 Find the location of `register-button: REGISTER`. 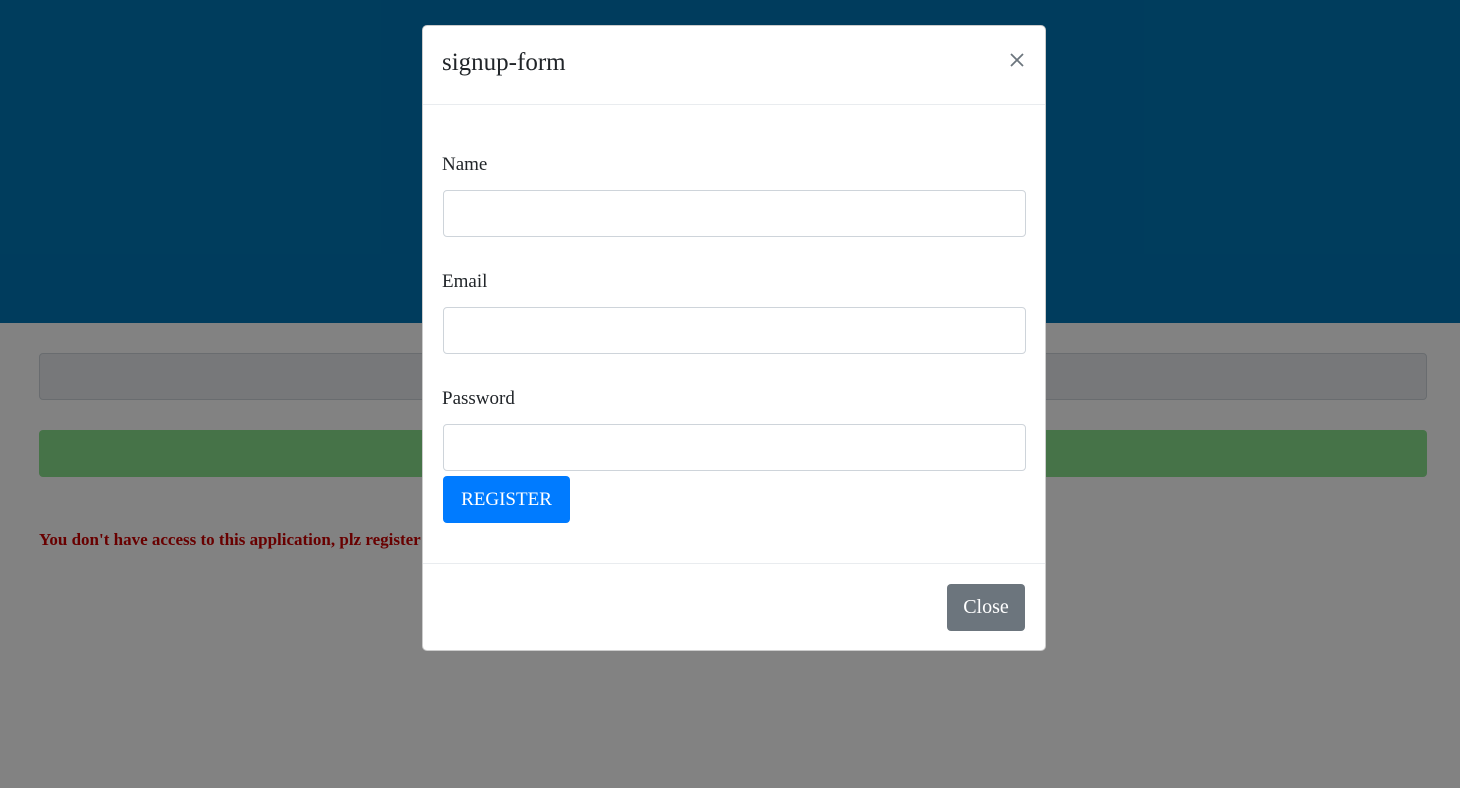

register-button: REGISTER is located at coordinates (506, 499).